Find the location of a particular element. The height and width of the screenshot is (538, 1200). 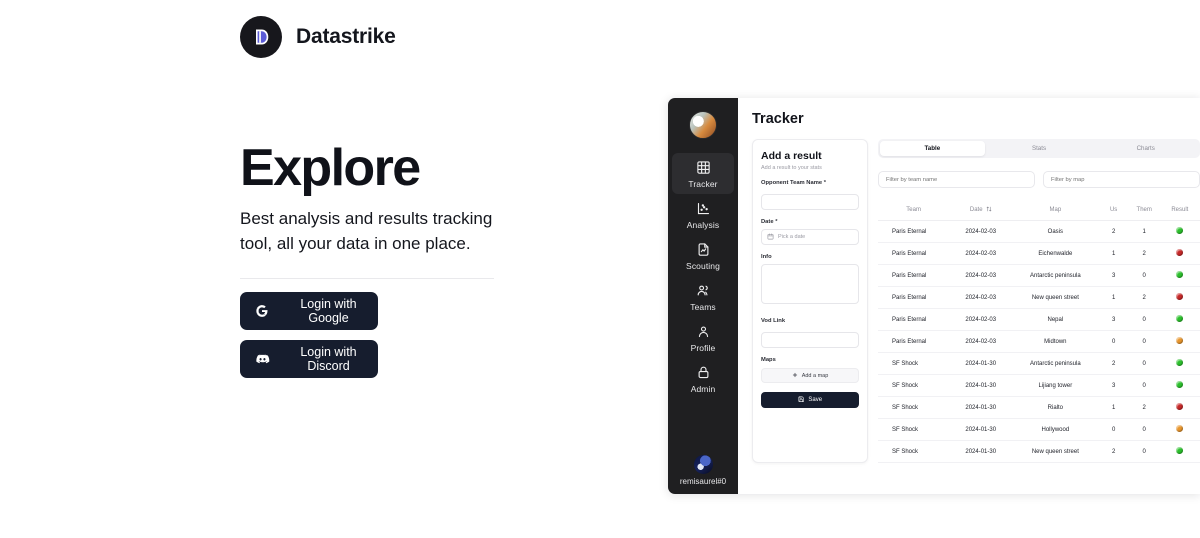

maps-field: Maps Add a map is located at coordinates (810, 370).